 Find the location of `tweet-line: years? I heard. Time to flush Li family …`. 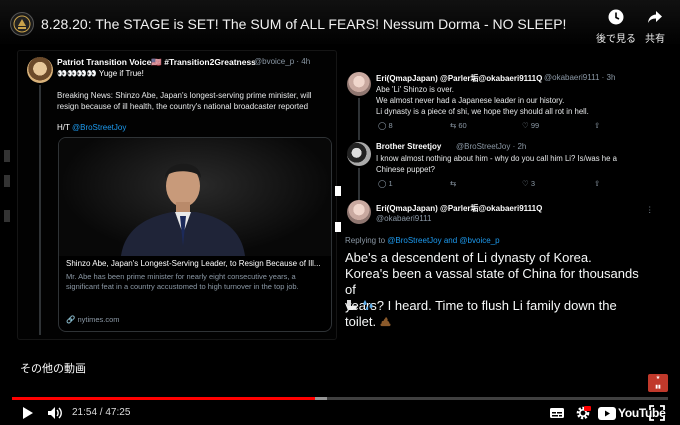

tweet-line: years? I heard. Time to flush Li family … is located at coordinates (495, 314).